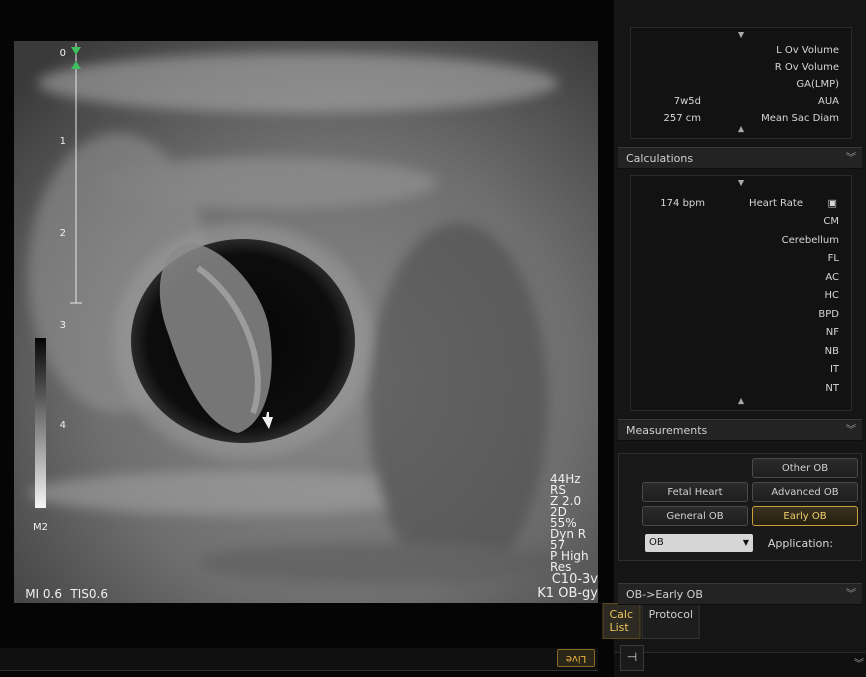 The height and width of the screenshot is (677, 866). Describe the element at coordinates (632, 658) in the screenshot. I see `pin-button: ⊣` at that location.